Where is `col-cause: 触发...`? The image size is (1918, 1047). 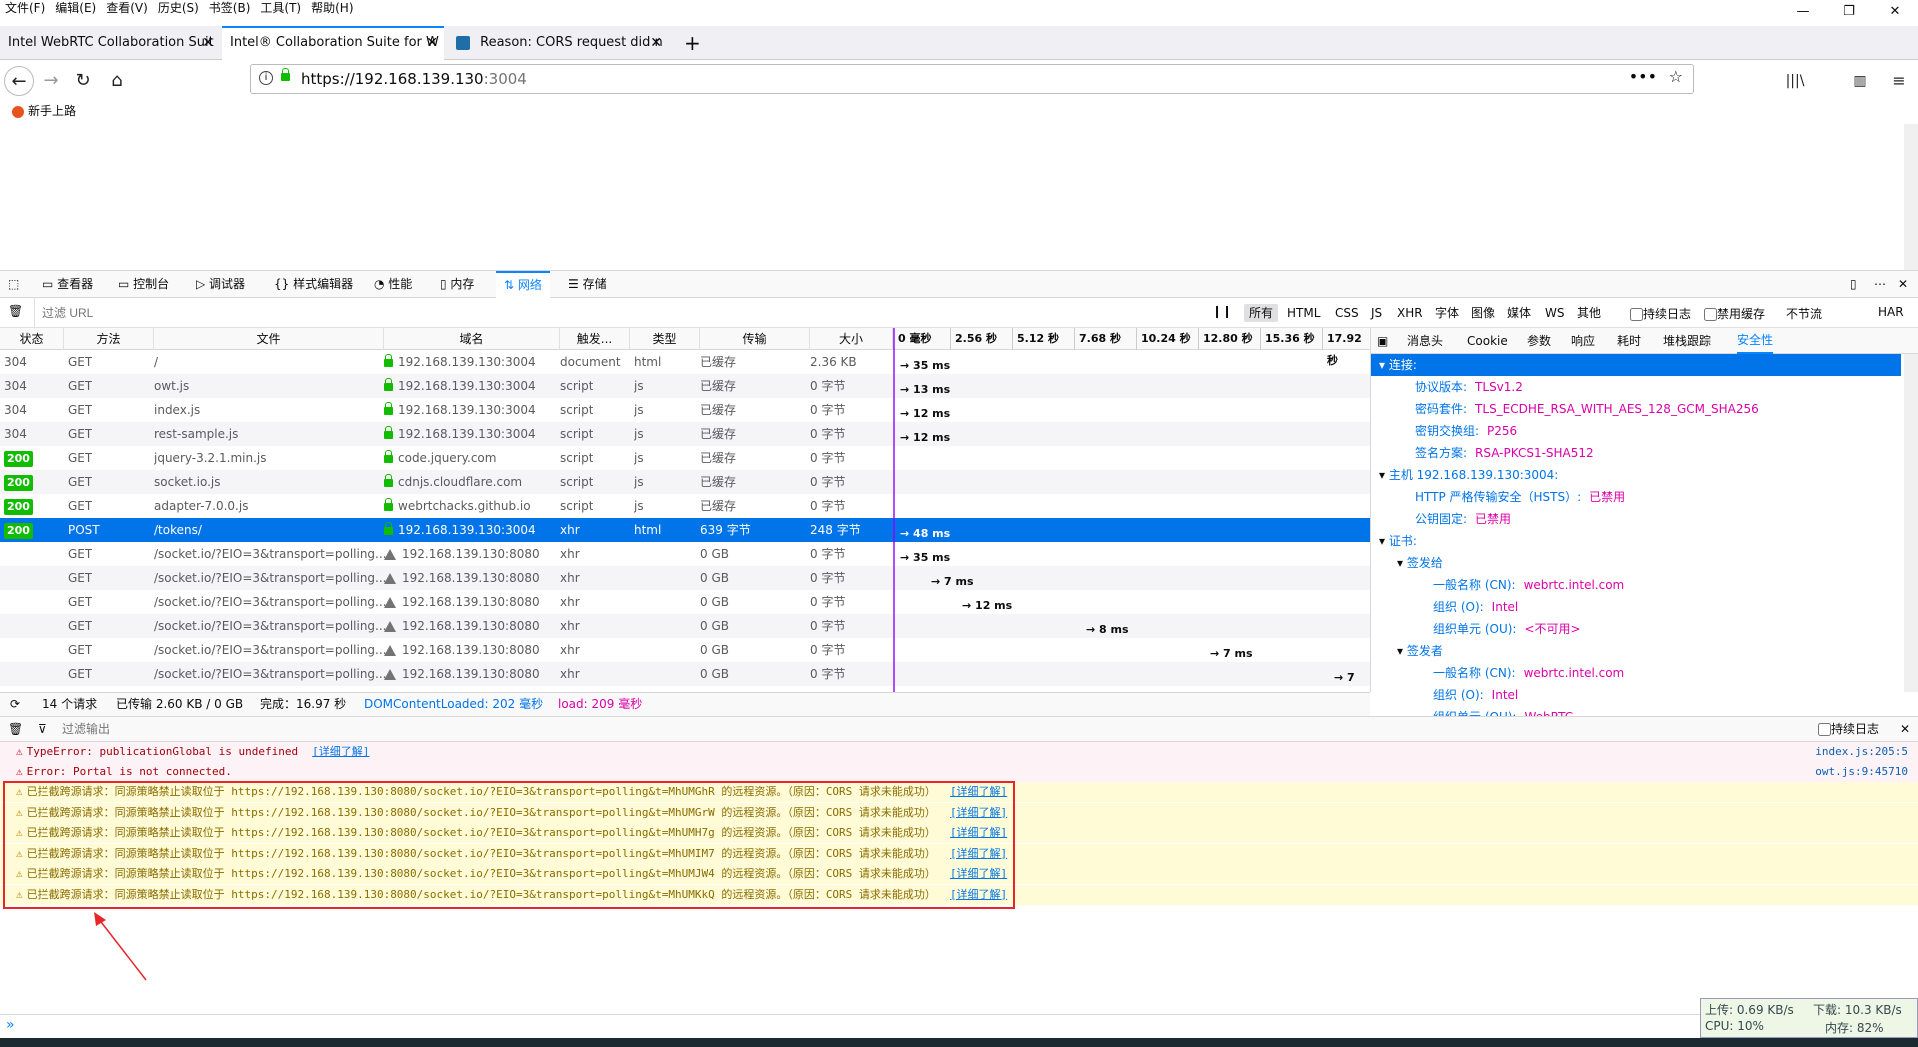
col-cause: 触发... is located at coordinates (595, 339).